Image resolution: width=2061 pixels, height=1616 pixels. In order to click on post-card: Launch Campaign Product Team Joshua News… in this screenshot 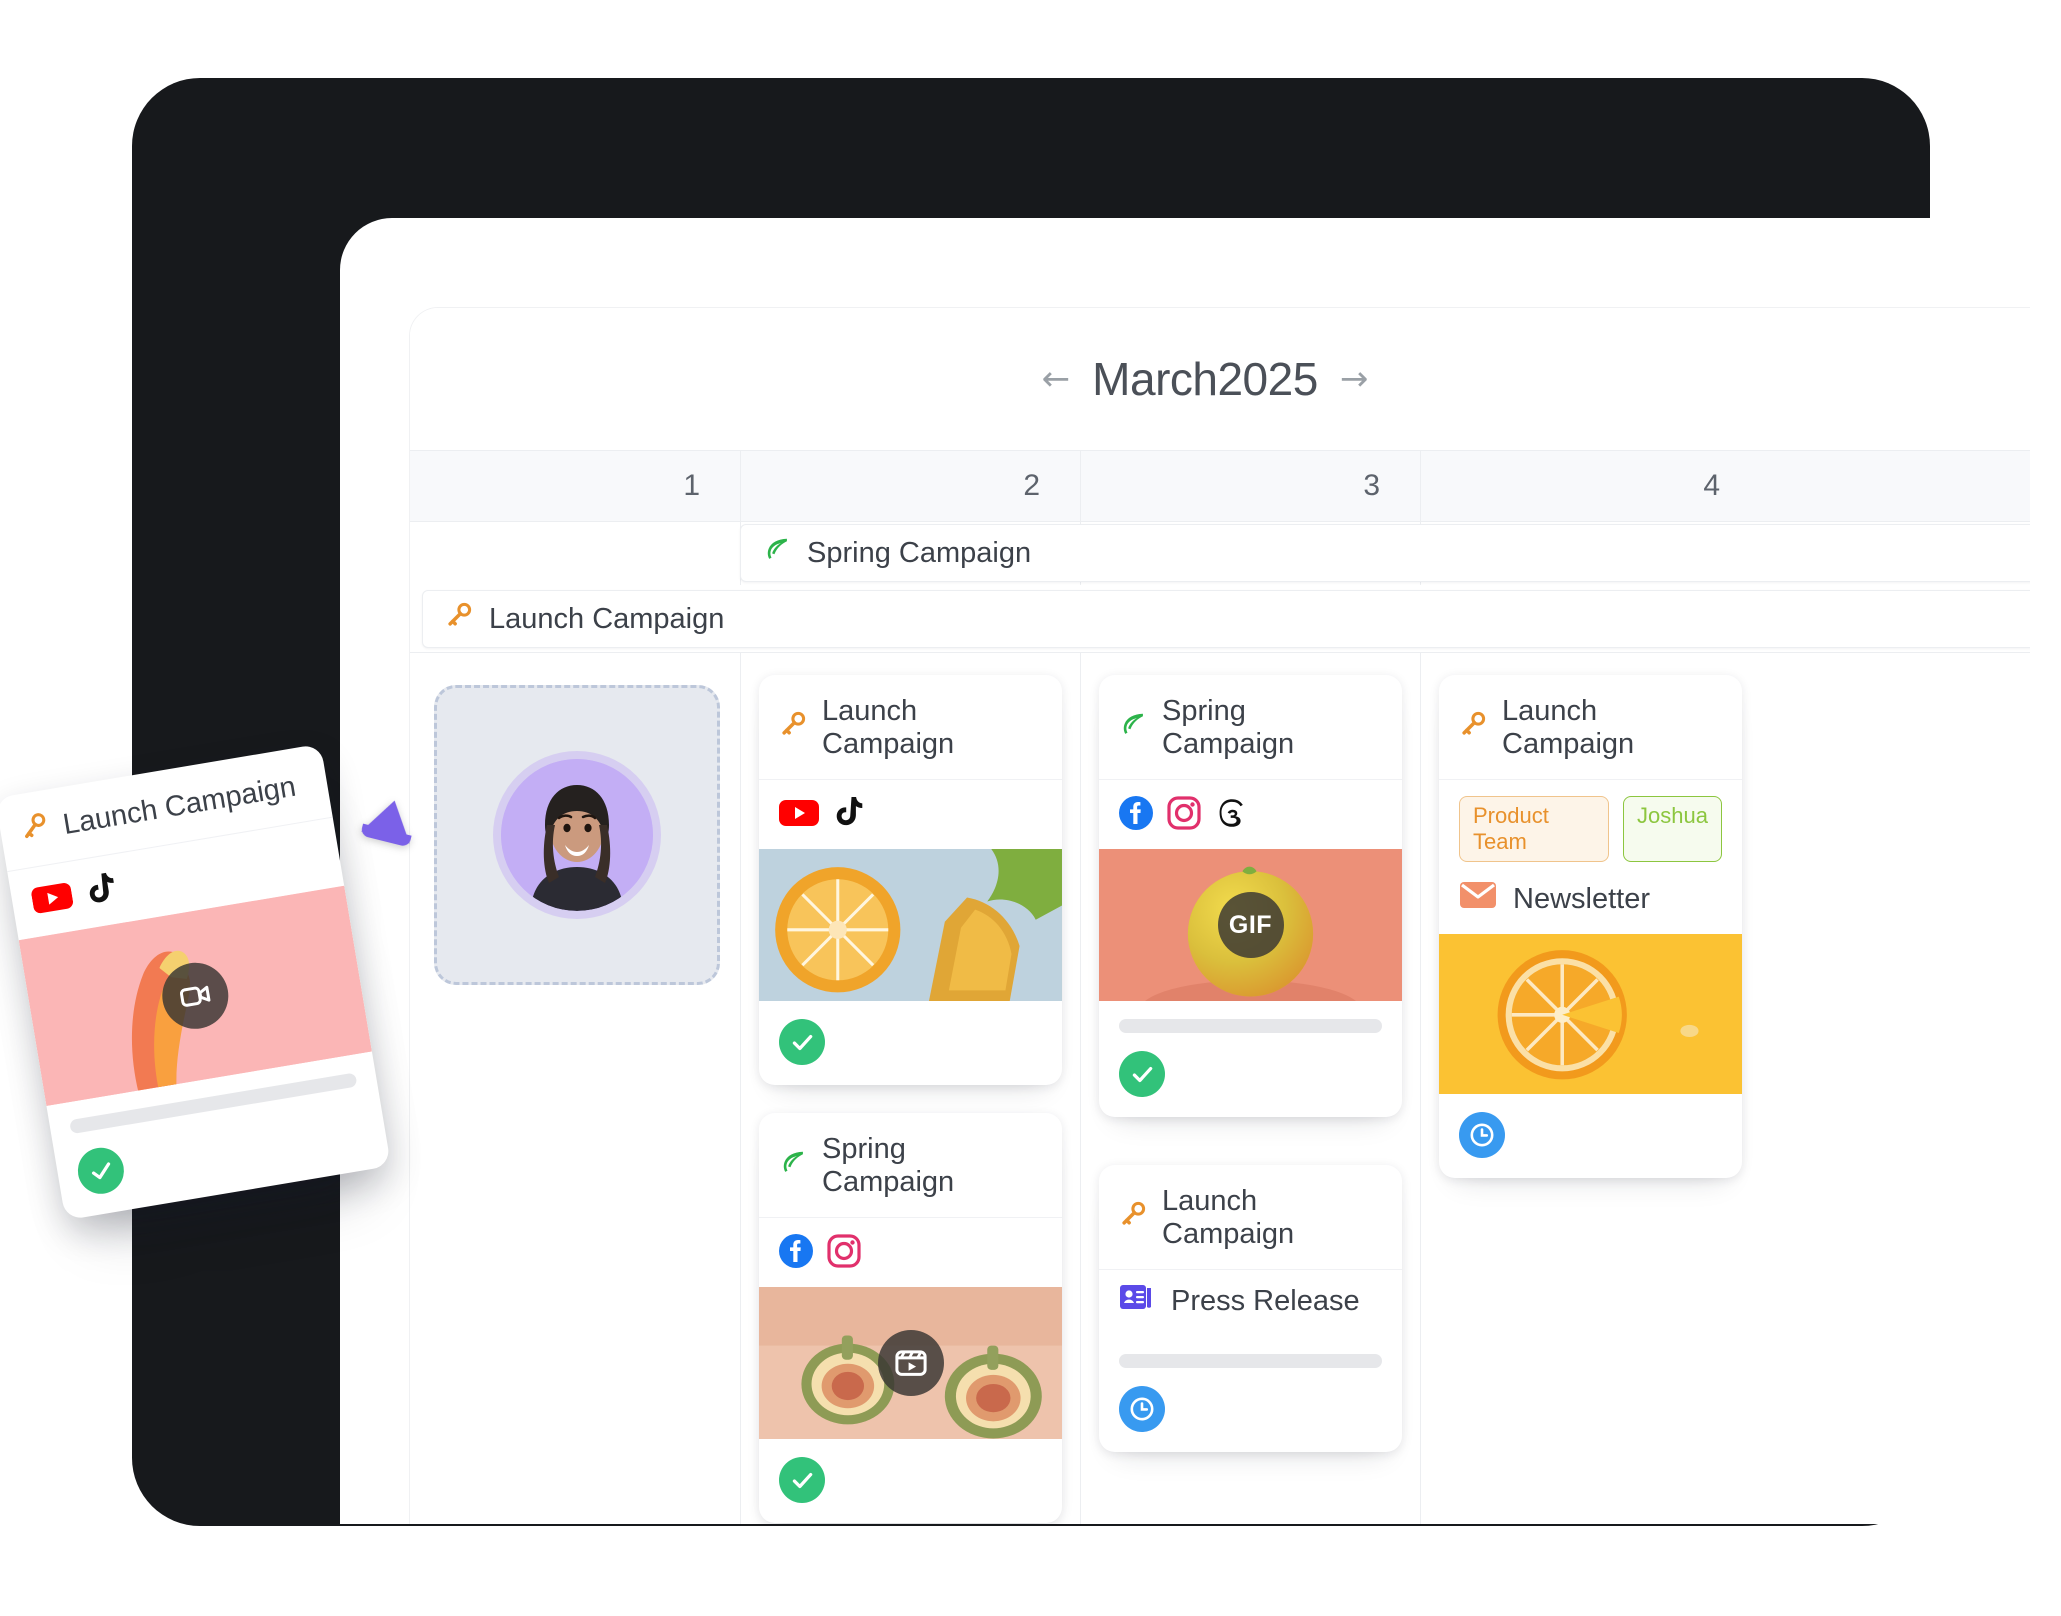, I will do `click(1590, 926)`.